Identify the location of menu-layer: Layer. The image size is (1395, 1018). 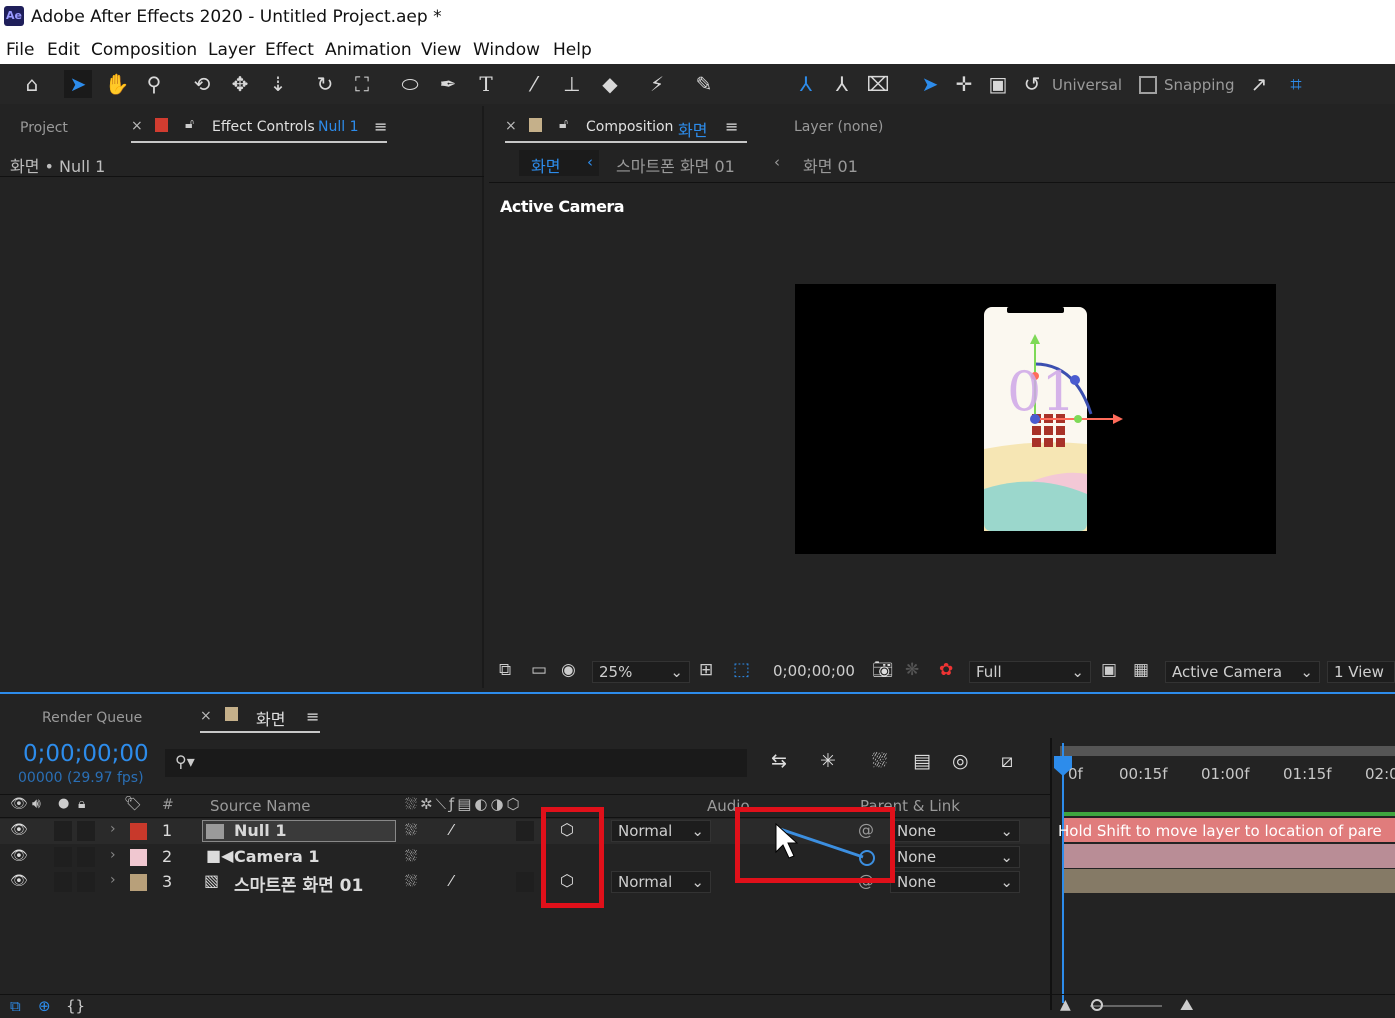
(231, 50).